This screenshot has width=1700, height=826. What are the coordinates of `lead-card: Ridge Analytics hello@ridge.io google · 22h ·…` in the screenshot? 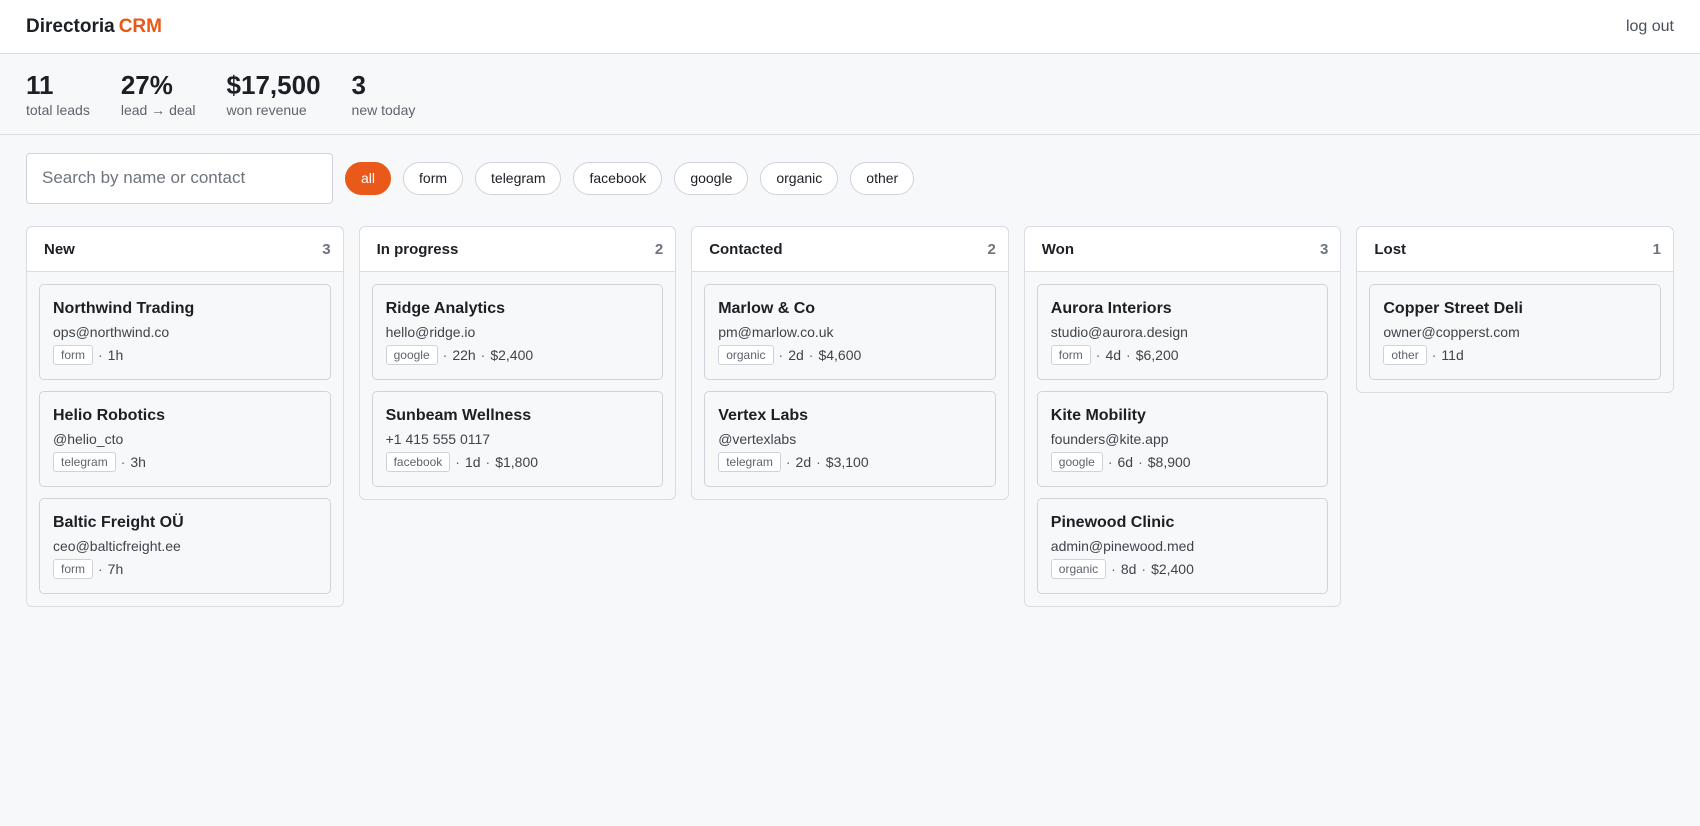 It's located at (517, 332).